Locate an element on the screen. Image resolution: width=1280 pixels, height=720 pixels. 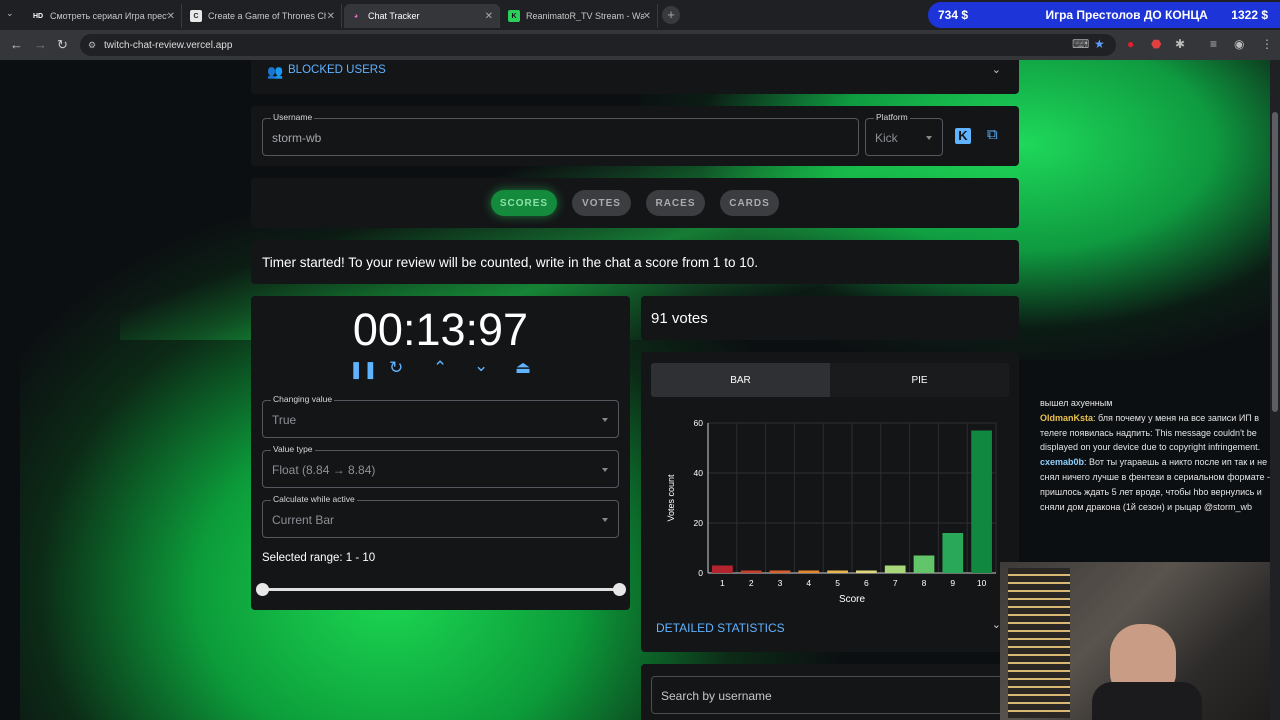
browser-tab-2: C Create a Game of Thrones Cha... ✕ is located at coordinates (263, 16).